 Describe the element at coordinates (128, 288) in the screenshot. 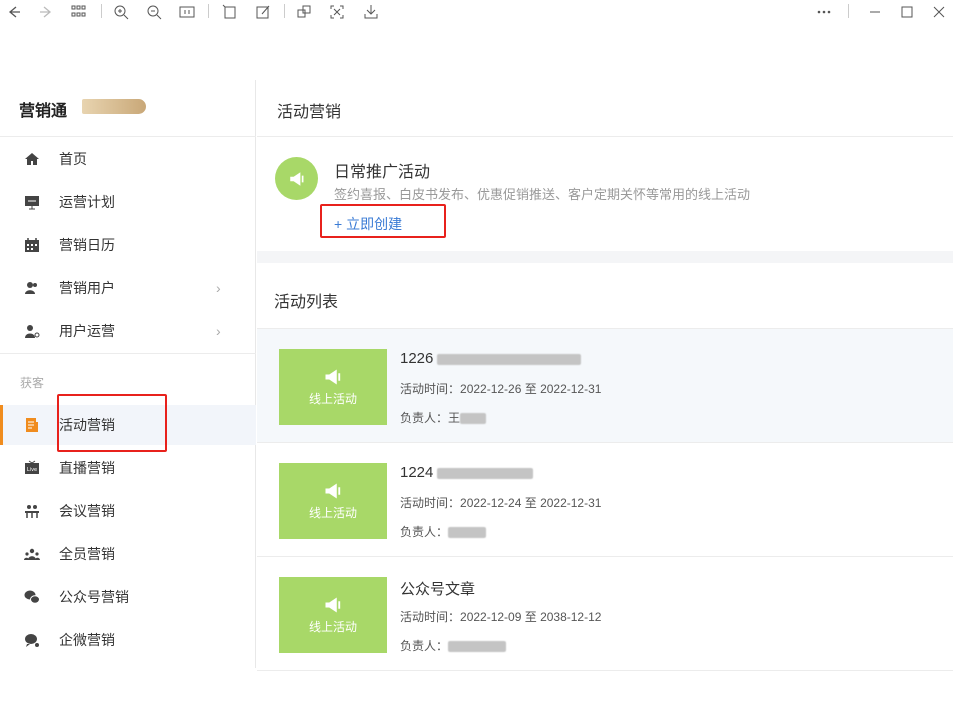

I see `sidebar-item-marketing-users: 营销用户 ›` at that location.